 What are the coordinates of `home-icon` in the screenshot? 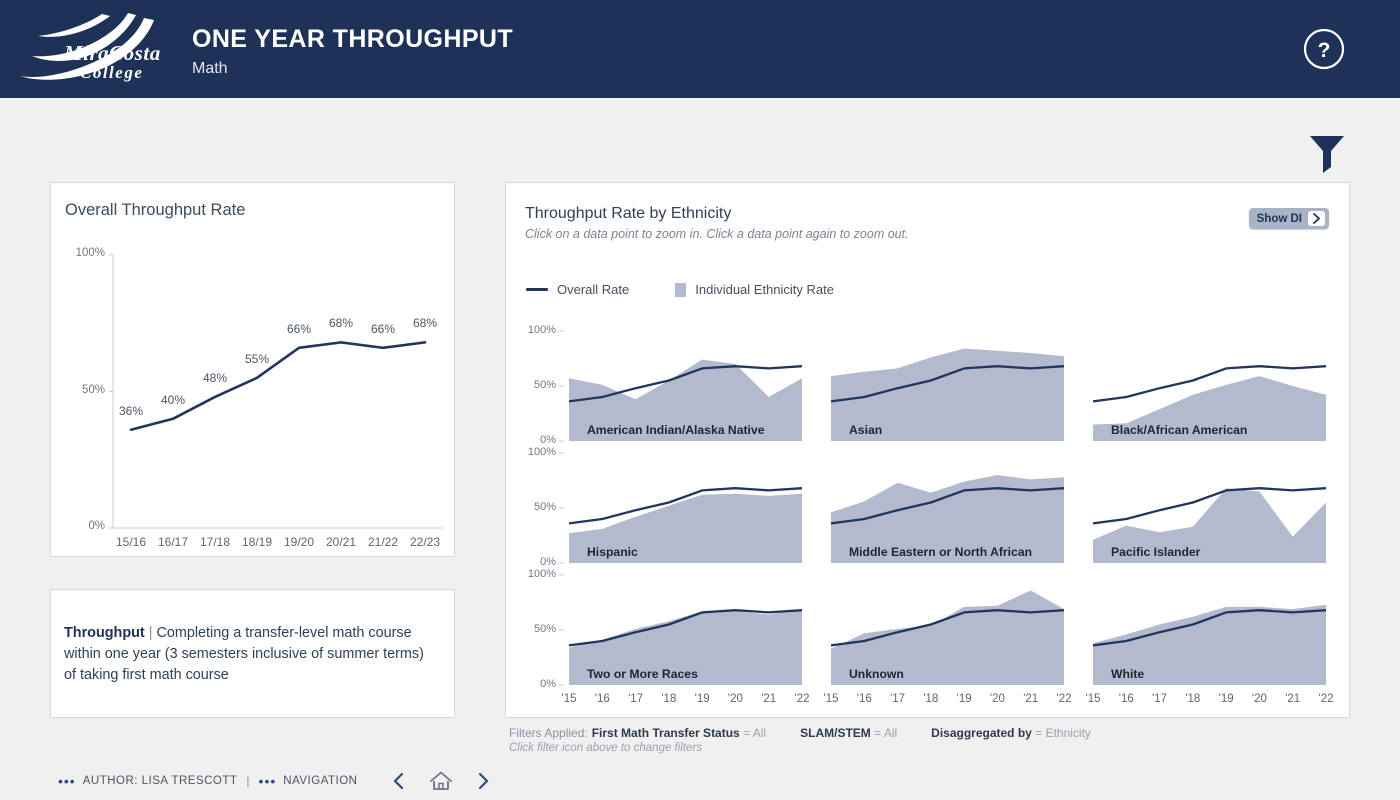 It's located at (441, 781).